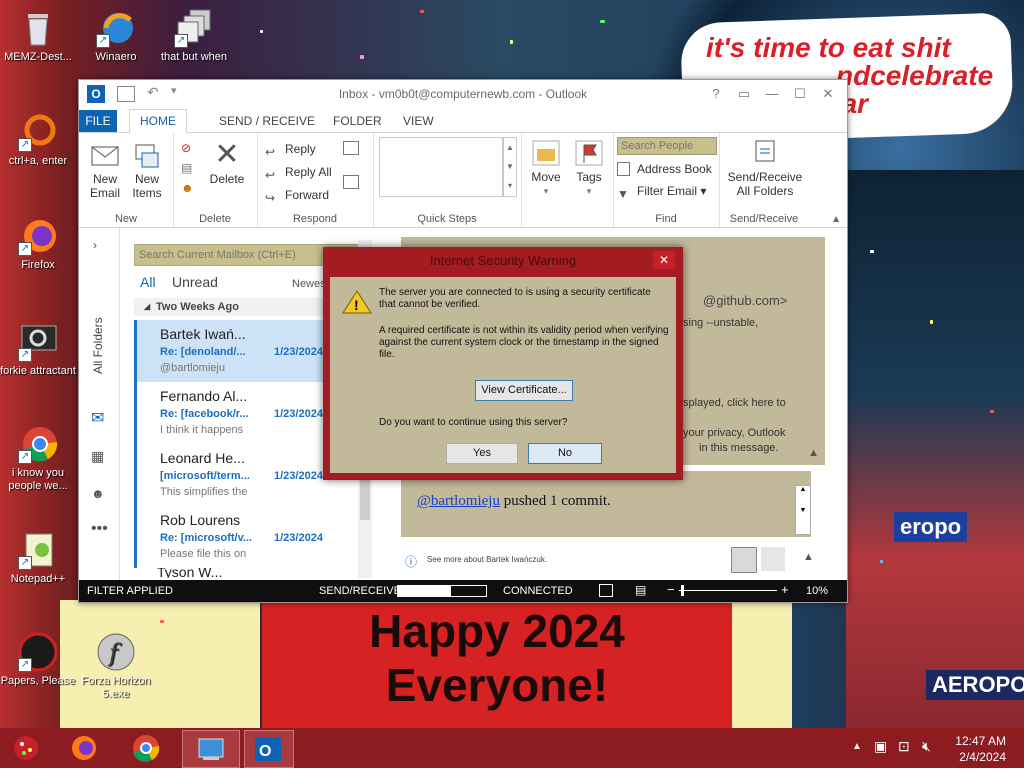 This screenshot has height=770, width=1024. Describe the element at coordinates (351, 182) in the screenshot. I see `more-respond-icon` at that location.